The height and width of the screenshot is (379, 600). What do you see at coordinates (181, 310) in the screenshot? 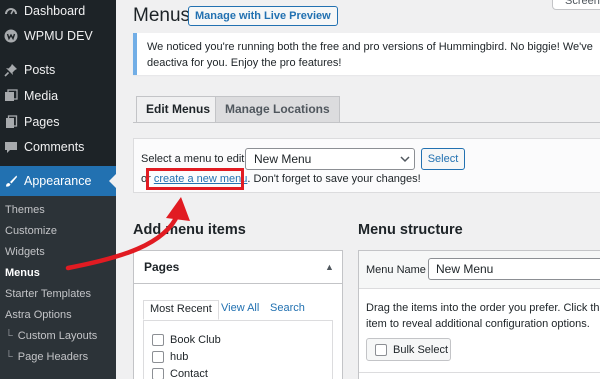
I see `tab-most-recent: Most Recent` at bounding box center [181, 310].